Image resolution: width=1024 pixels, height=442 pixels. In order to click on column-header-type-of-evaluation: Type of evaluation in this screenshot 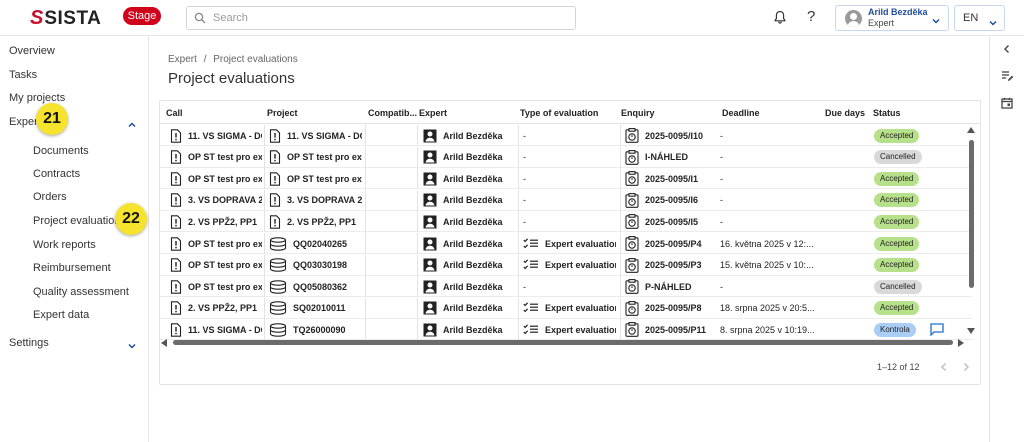, I will do `click(559, 113)`.